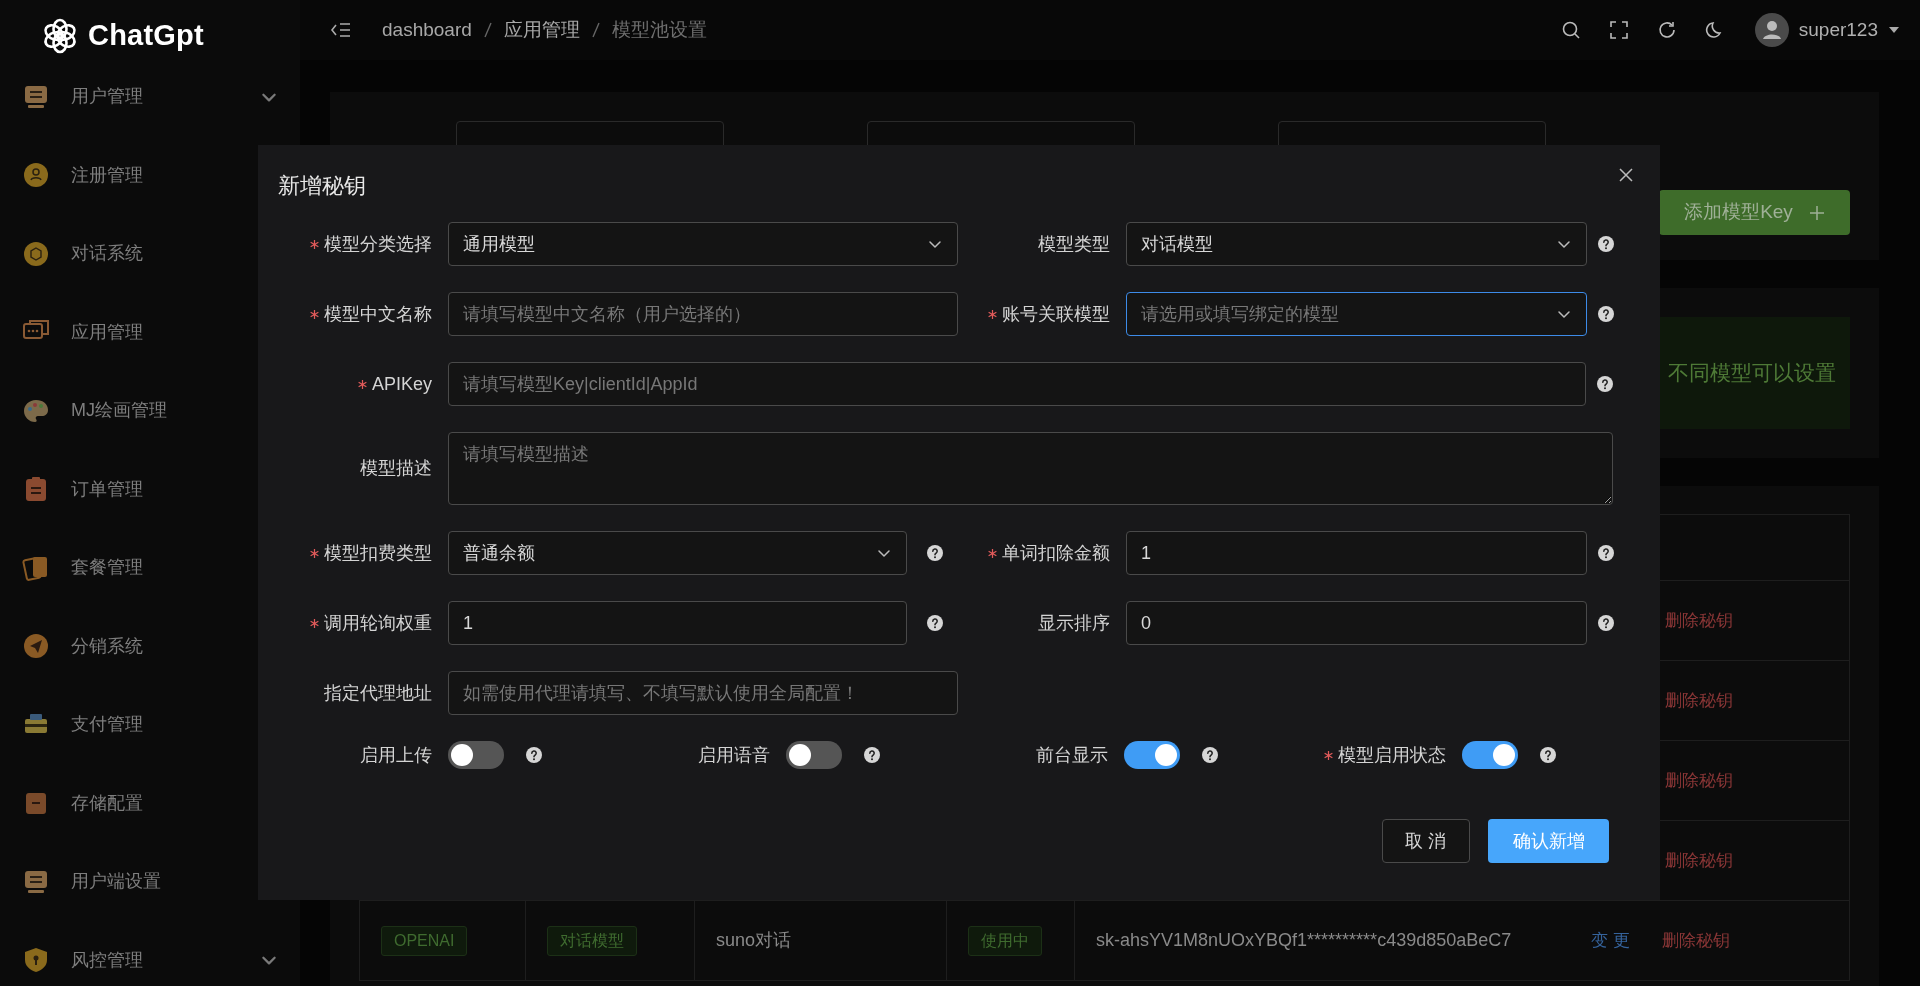 The width and height of the screenshot is (1920, 986). I want to click on change-link: 变 更, so click(1610, 940).